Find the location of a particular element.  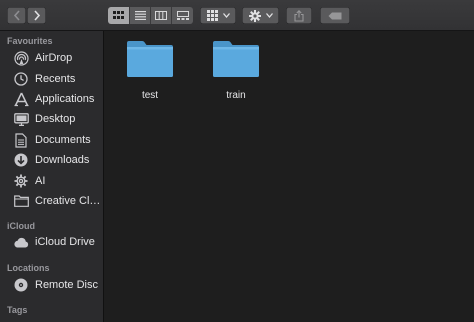

view-mode-control is located at coordinates (150, 15).